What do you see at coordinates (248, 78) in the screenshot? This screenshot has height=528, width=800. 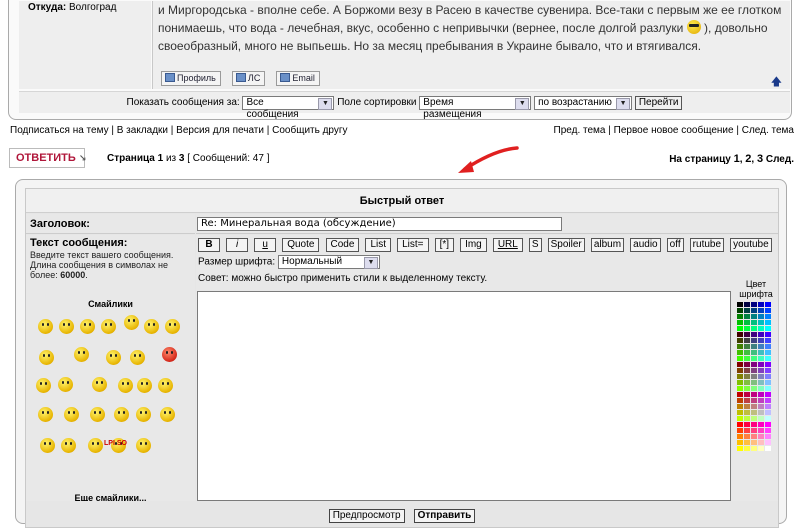 I see `pm-button: ЛС` at bounding box center [248, 78].